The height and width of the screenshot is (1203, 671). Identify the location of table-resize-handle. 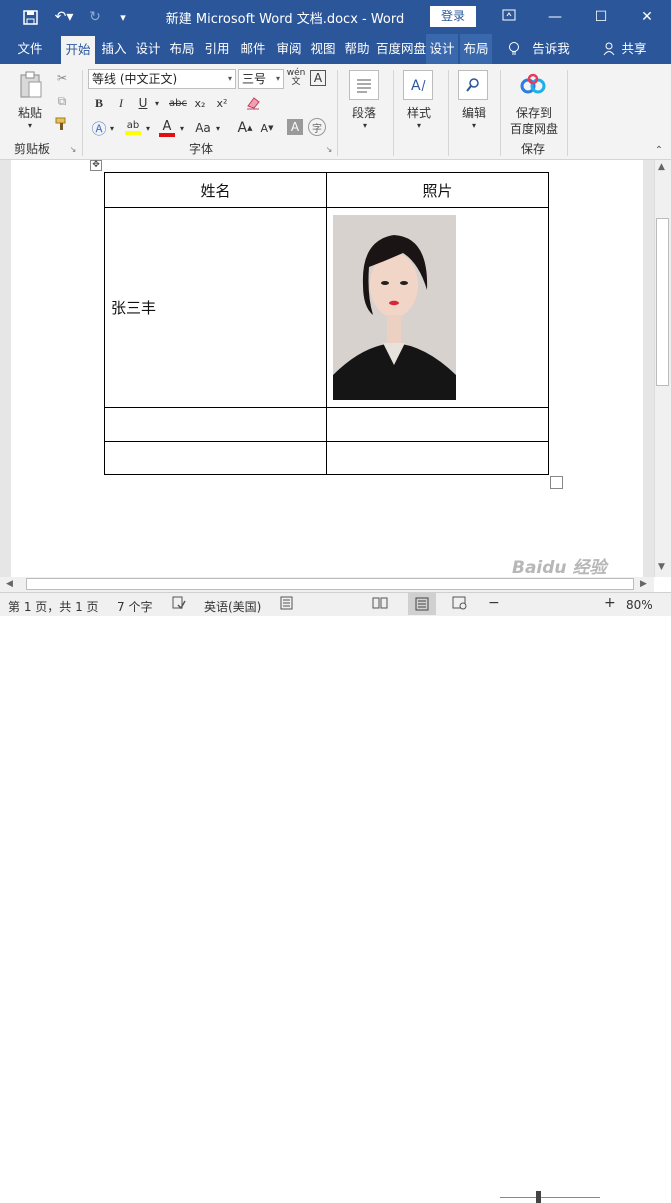
(556, 482).